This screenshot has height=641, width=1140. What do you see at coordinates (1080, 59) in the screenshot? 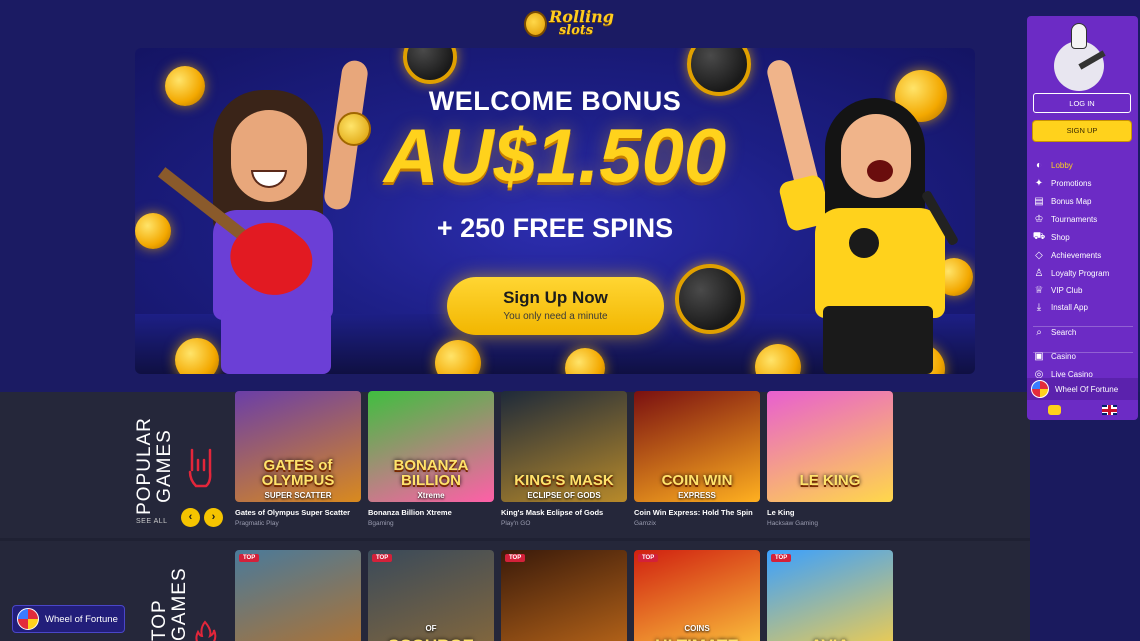
I see `mascot-avatar` at bounding box center [1080, 59].